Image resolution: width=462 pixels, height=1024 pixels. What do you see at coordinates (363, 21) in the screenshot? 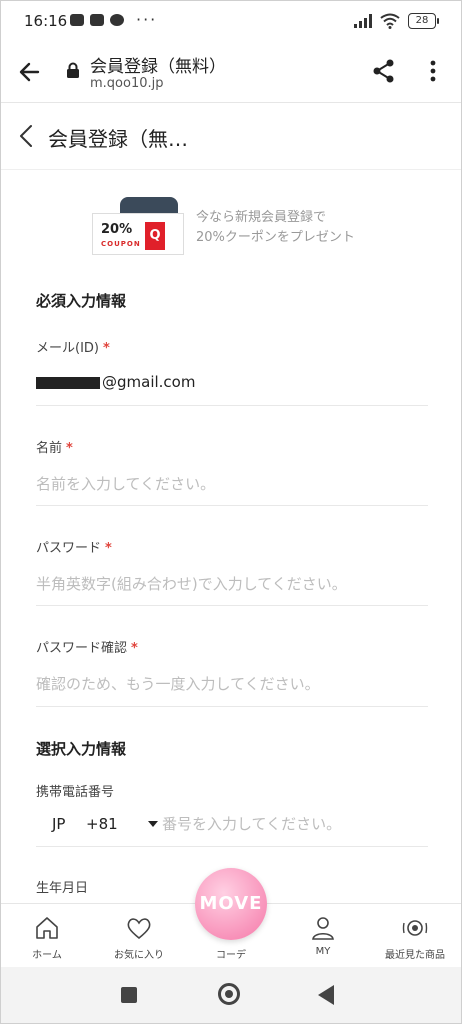
I see `signal-icon` at bounding box center [363, 21].